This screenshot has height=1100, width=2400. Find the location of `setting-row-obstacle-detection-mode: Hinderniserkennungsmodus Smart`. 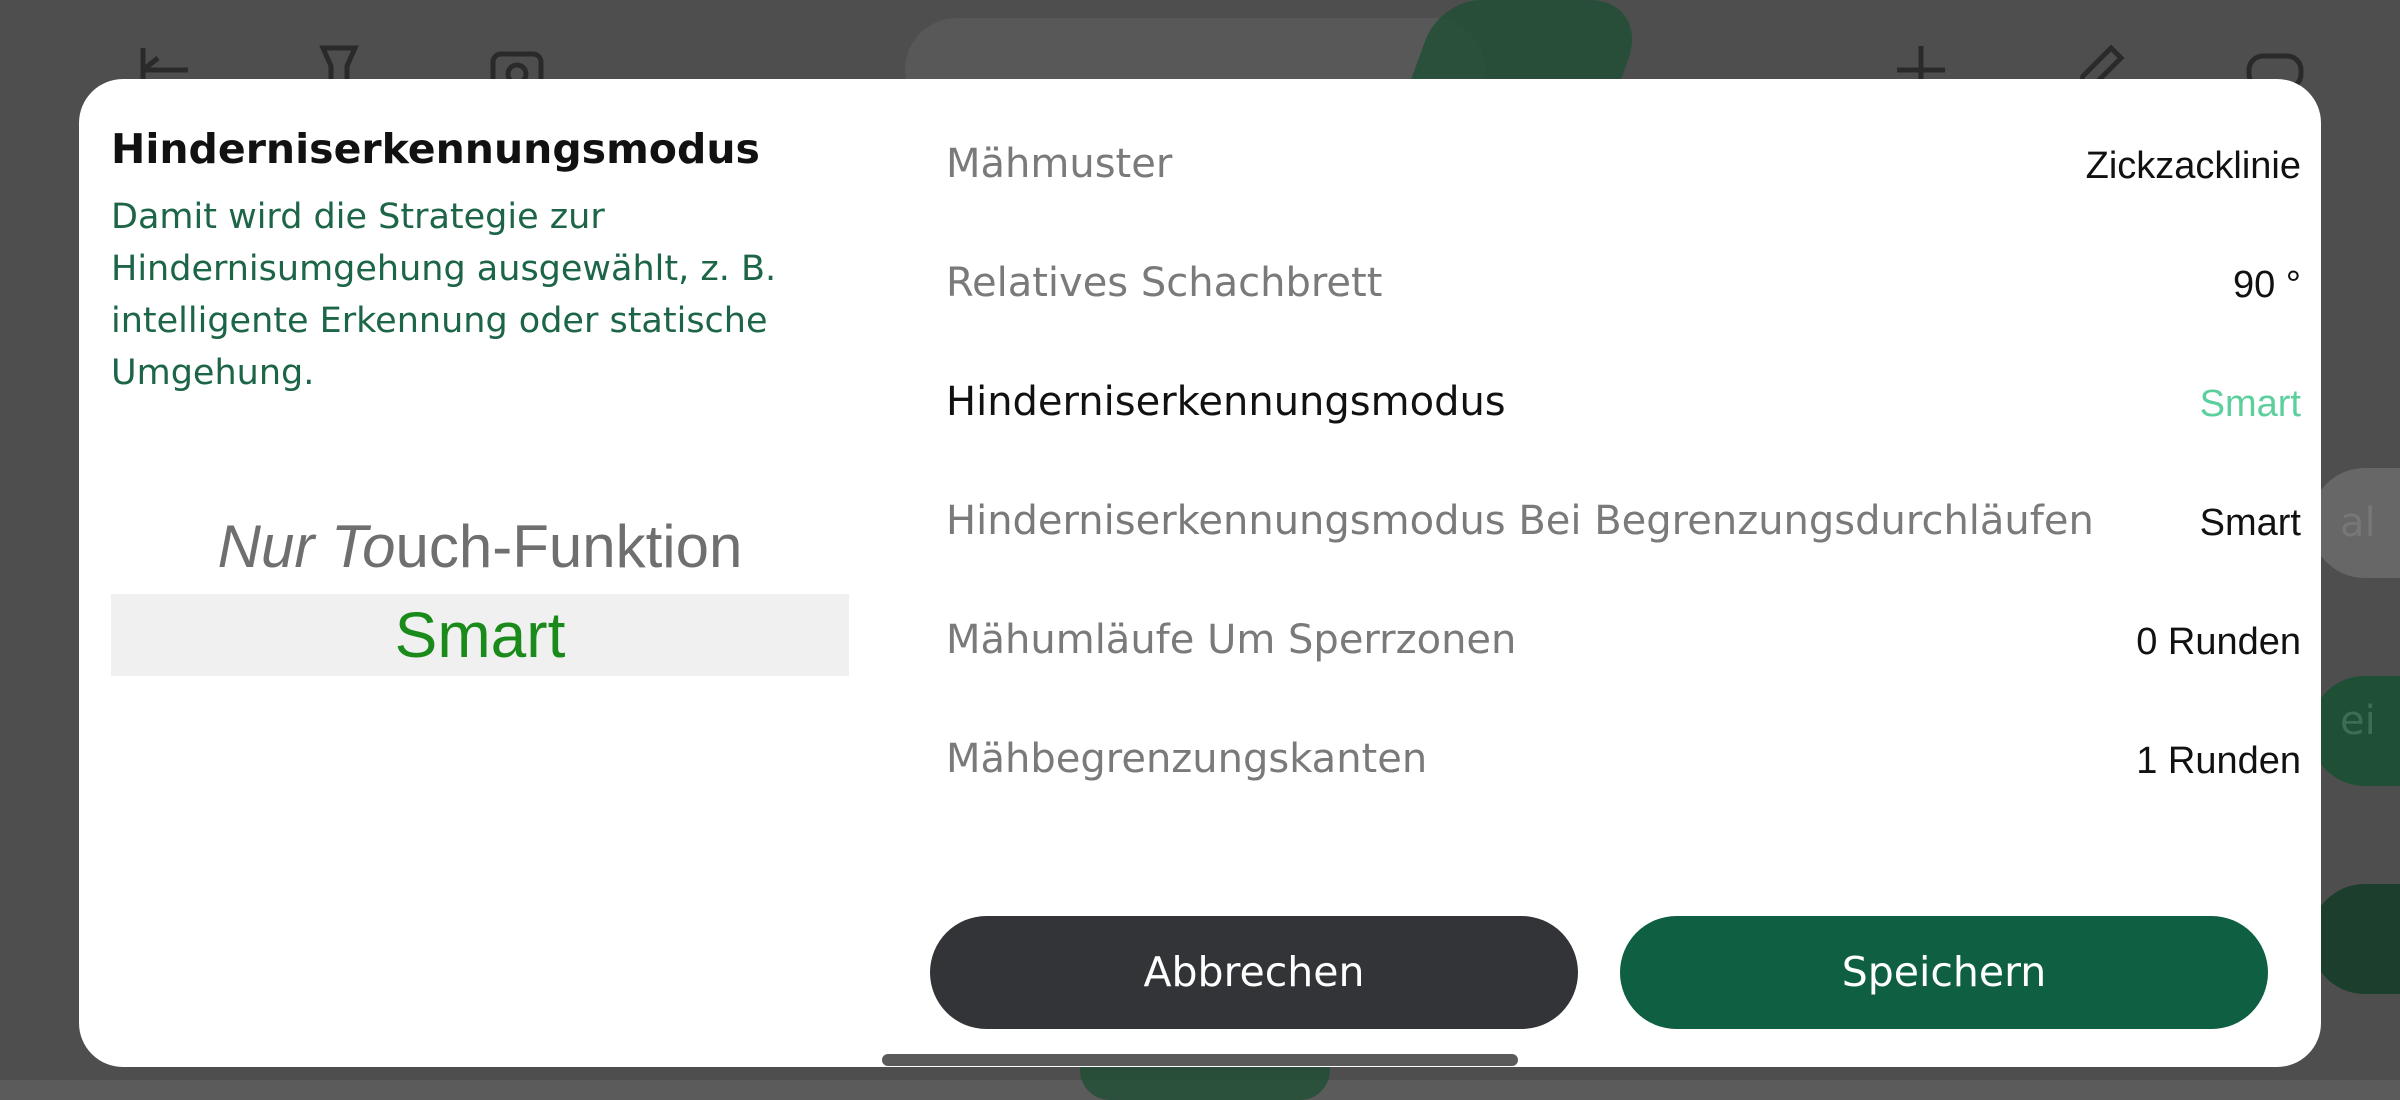

setting-row-obstacle-detection-mode: Hinderniserkennungsmodus Smart is located at coordinates (1633, 402).